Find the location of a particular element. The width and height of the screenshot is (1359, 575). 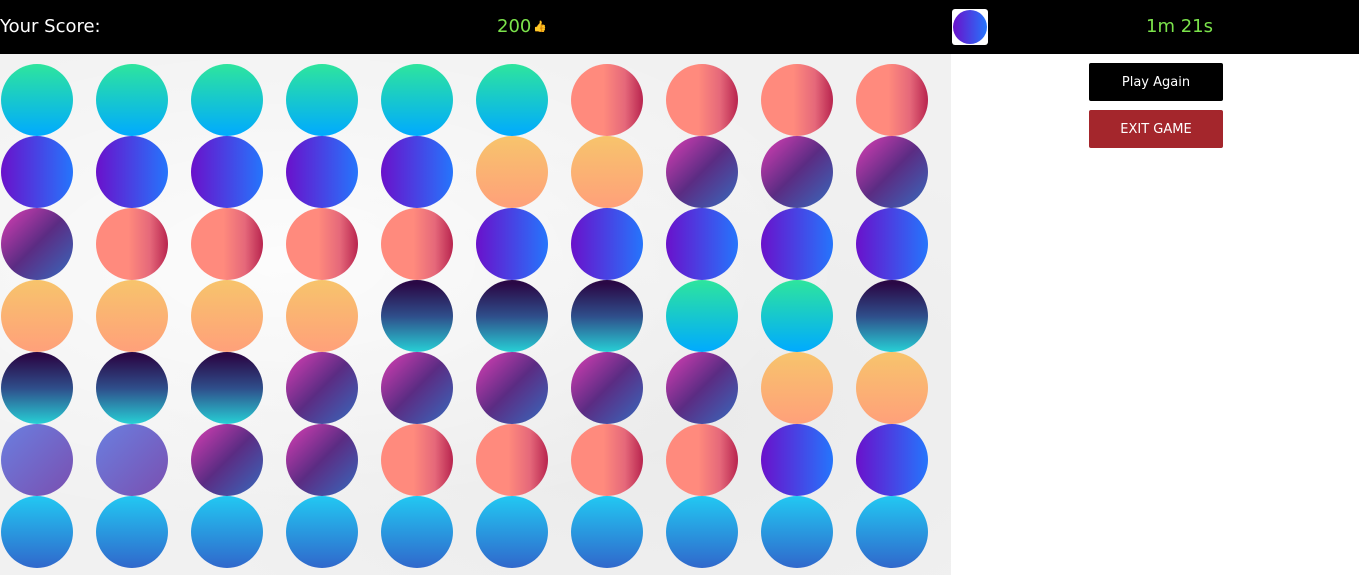

top-bar: Your Score: 200 👍 1m 21s is located at coordinates (679, 27).